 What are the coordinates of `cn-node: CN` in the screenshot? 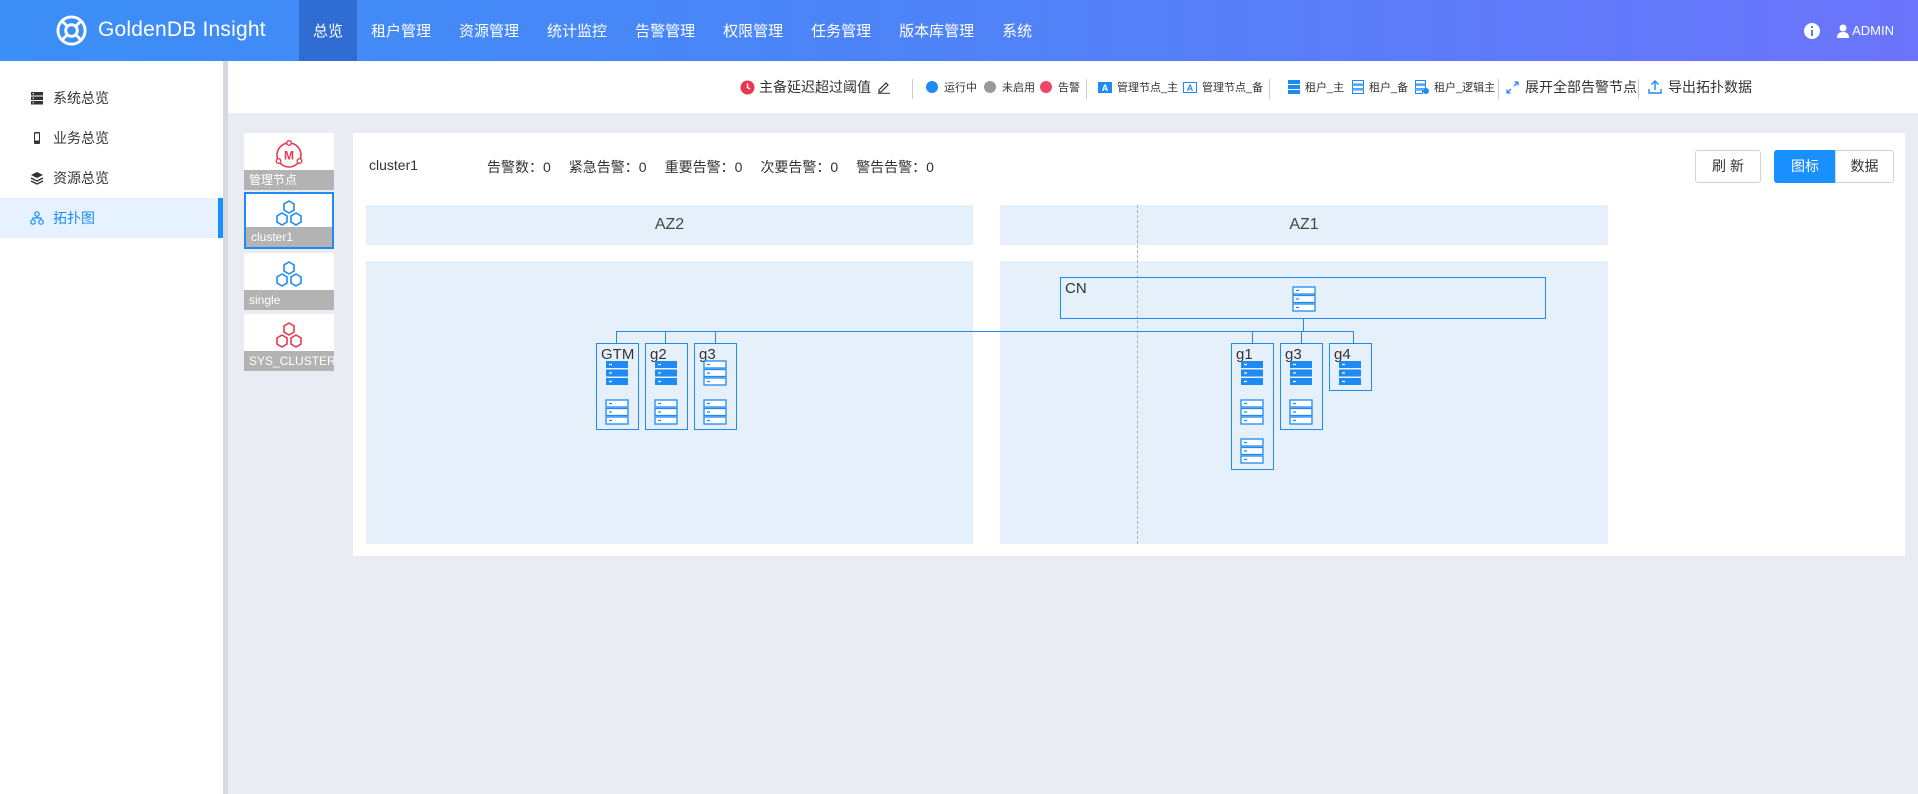 It's located at (1303, 298).